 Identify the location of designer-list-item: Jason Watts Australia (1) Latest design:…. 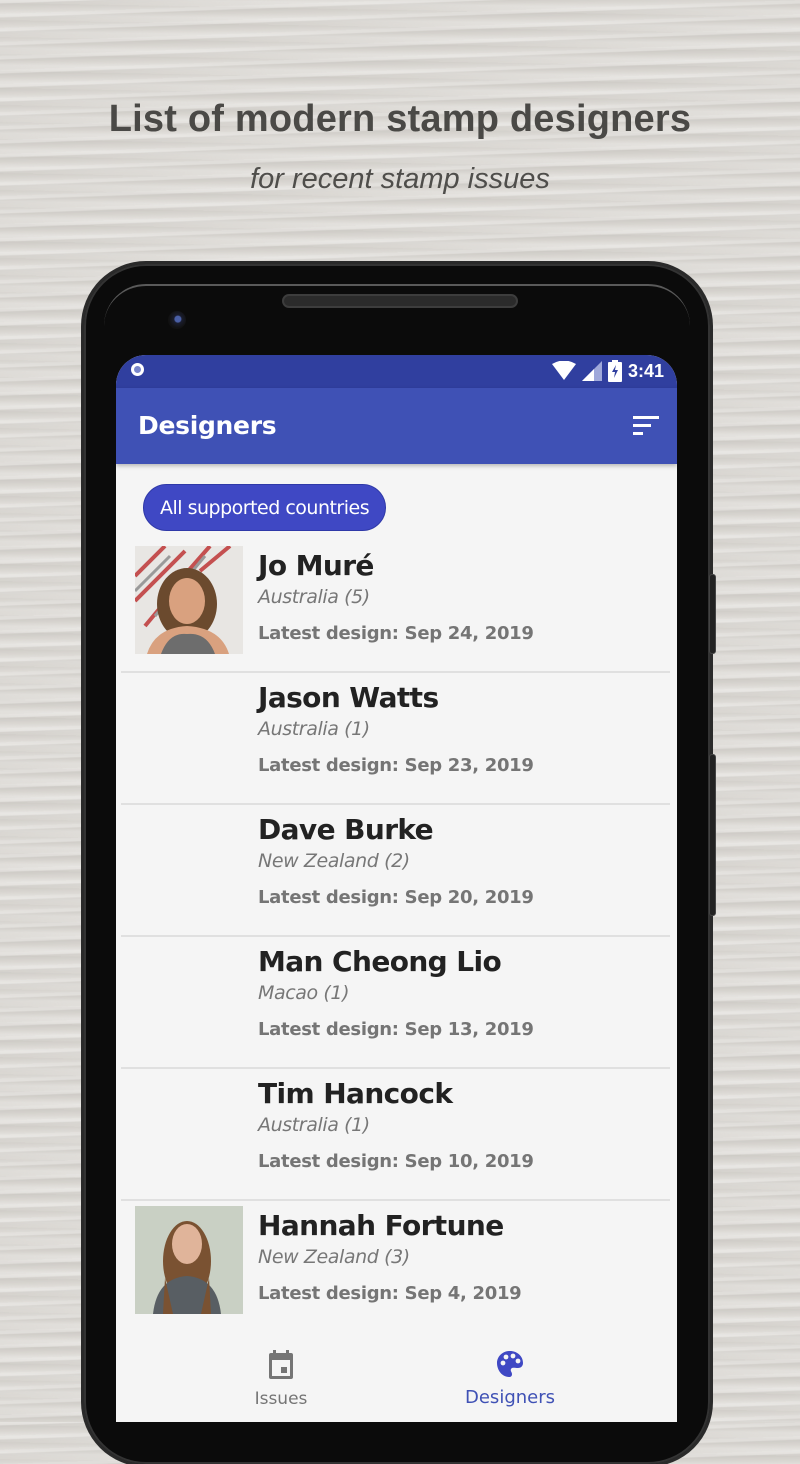
(395, 739).